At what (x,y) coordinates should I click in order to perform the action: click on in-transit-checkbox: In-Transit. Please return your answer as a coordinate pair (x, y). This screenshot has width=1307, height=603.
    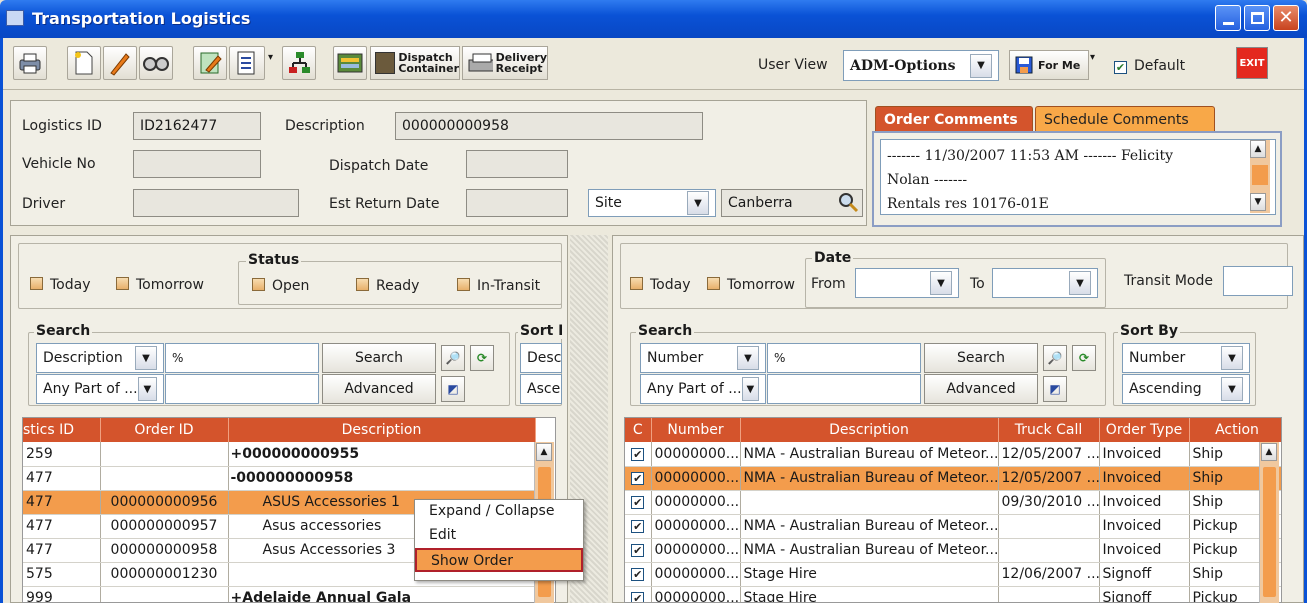
    Looking at the image, I should click on (498, 286).